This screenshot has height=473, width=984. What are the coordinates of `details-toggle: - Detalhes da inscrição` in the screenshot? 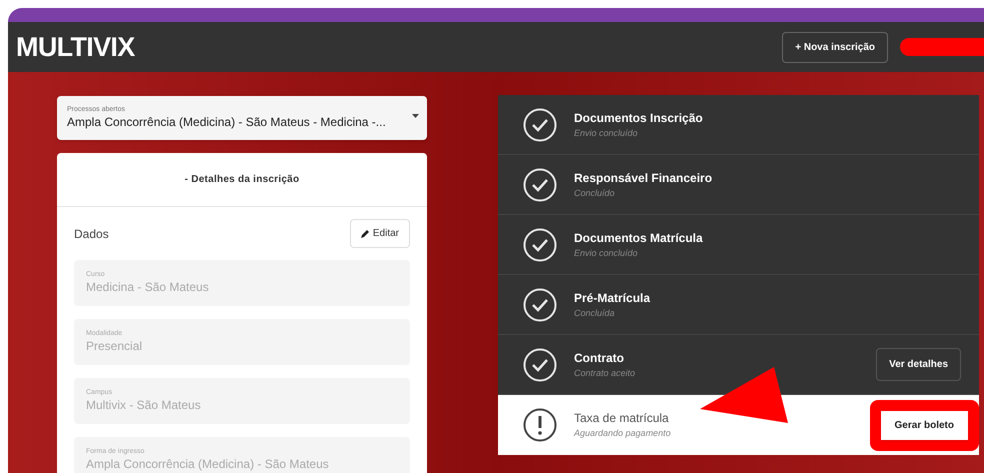 It's located at (242, 180).